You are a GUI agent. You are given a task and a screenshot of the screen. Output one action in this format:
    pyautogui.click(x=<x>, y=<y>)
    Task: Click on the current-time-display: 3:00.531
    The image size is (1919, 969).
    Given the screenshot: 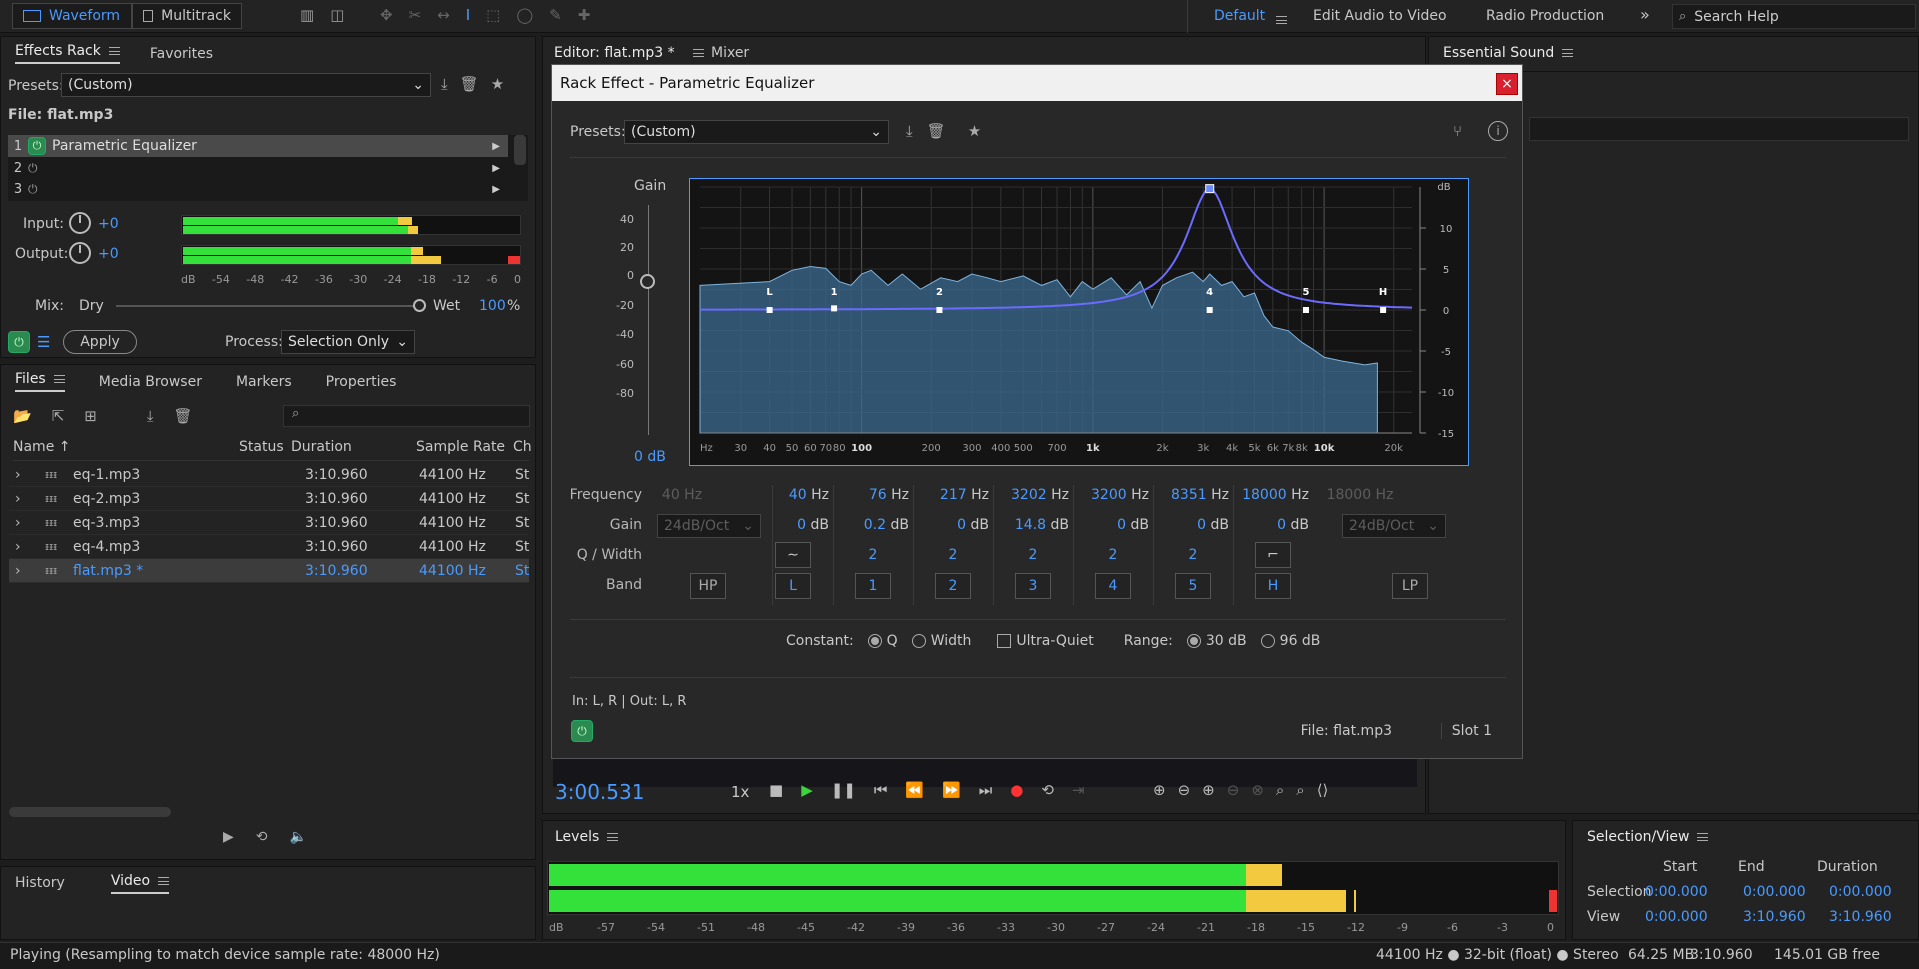 What is the action you would take?
    pyautogui.click(x=599, y=792)
    